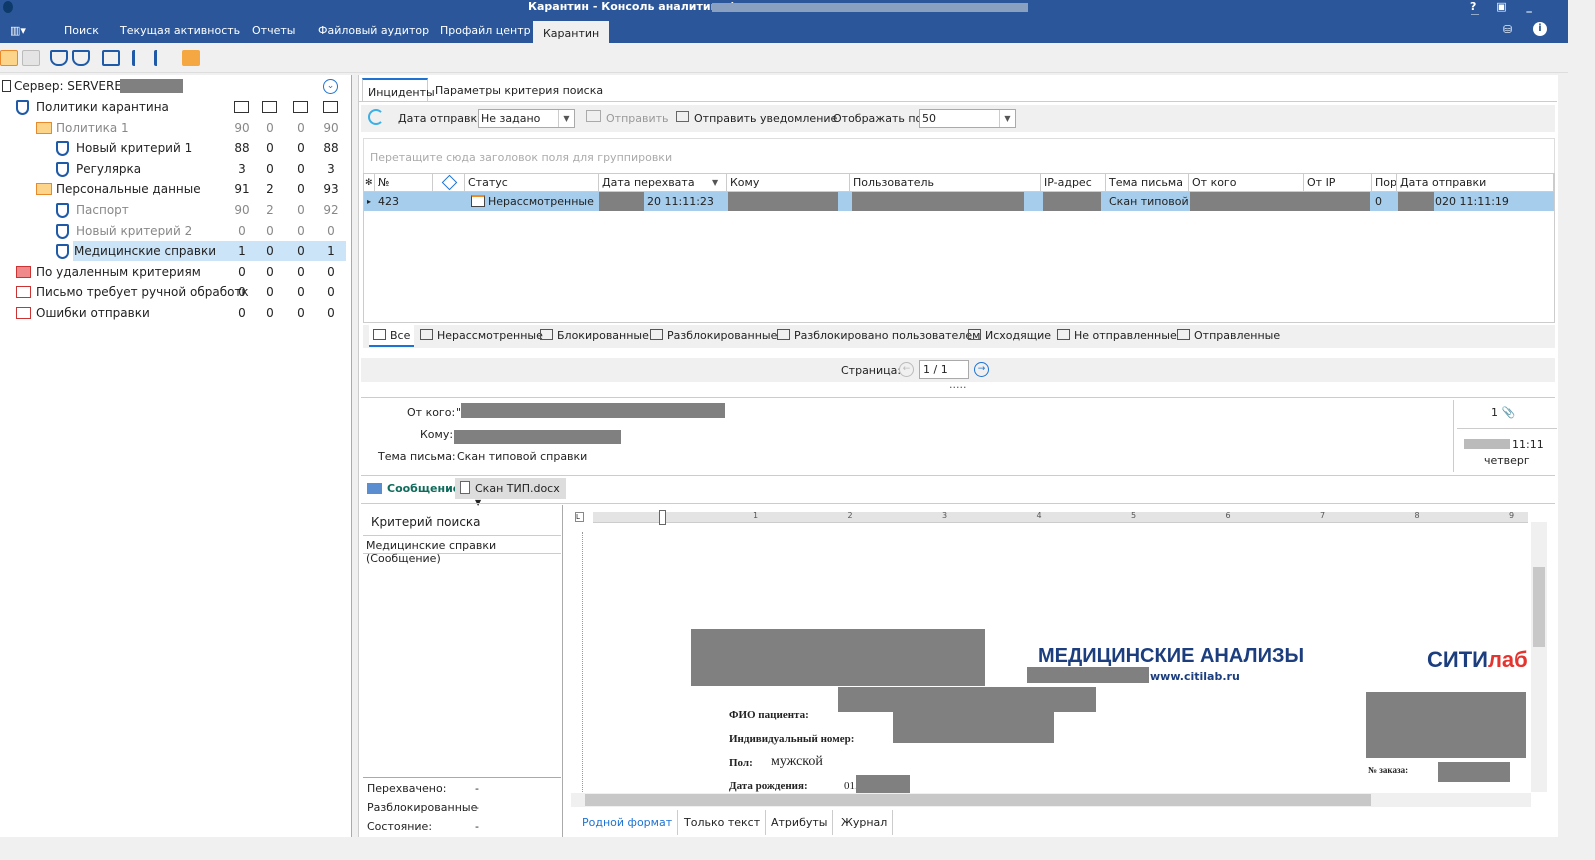 This screenshot has width=1595, height=860. I want to click on tab-profile-center: Профайл центр, so click(485, 30).